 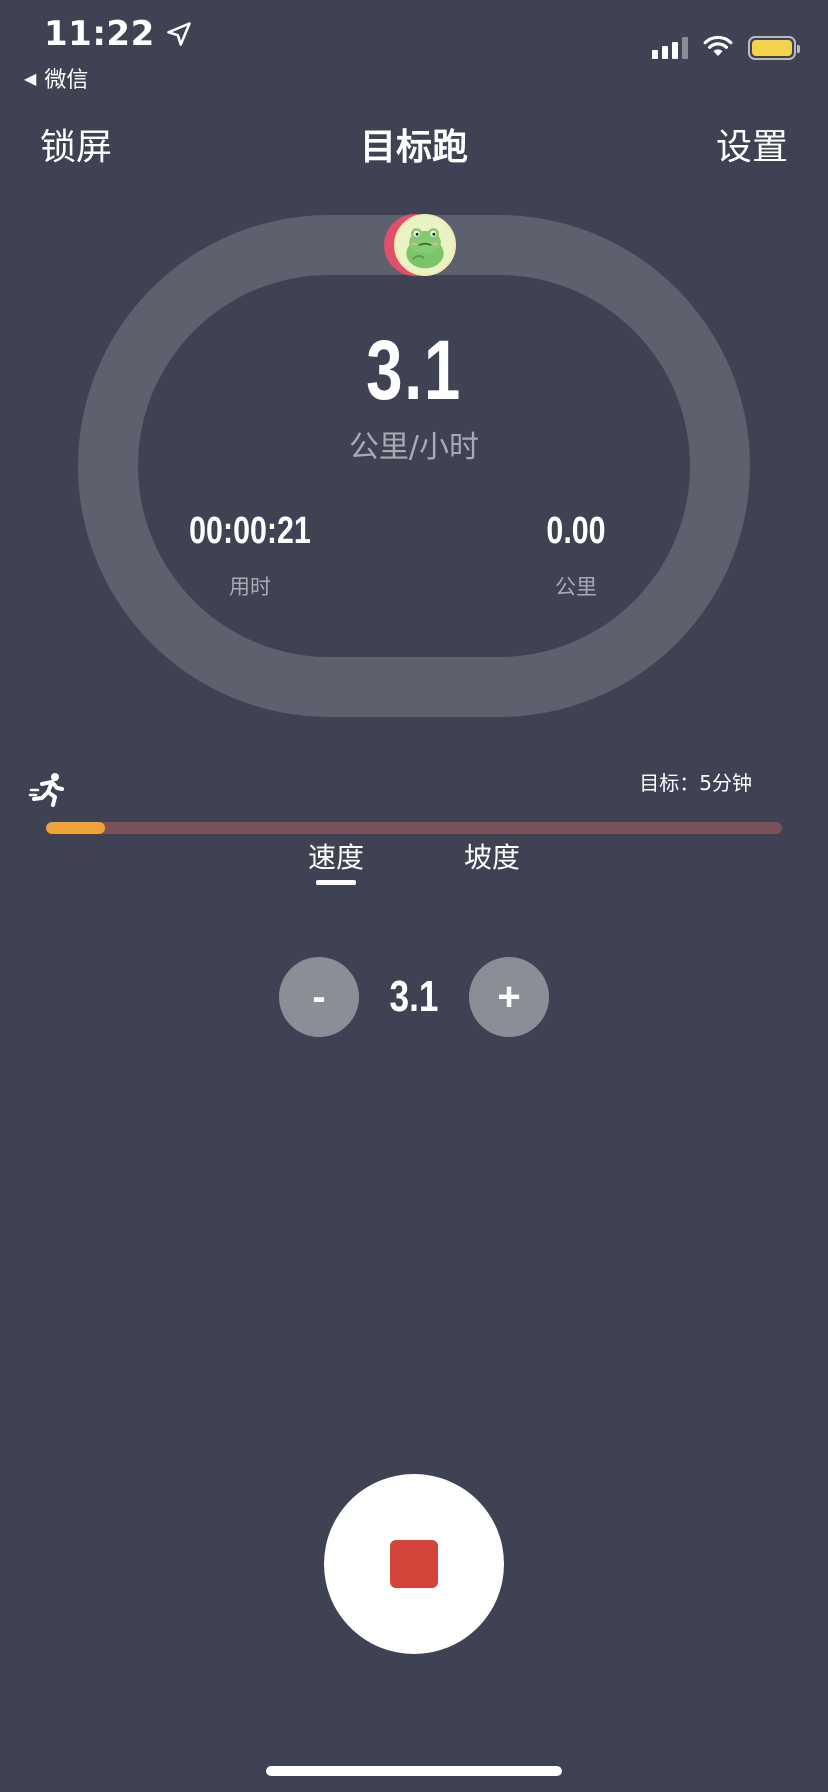 I want to click on back-triangle-icon: ◀, so click(x=30, y=78).